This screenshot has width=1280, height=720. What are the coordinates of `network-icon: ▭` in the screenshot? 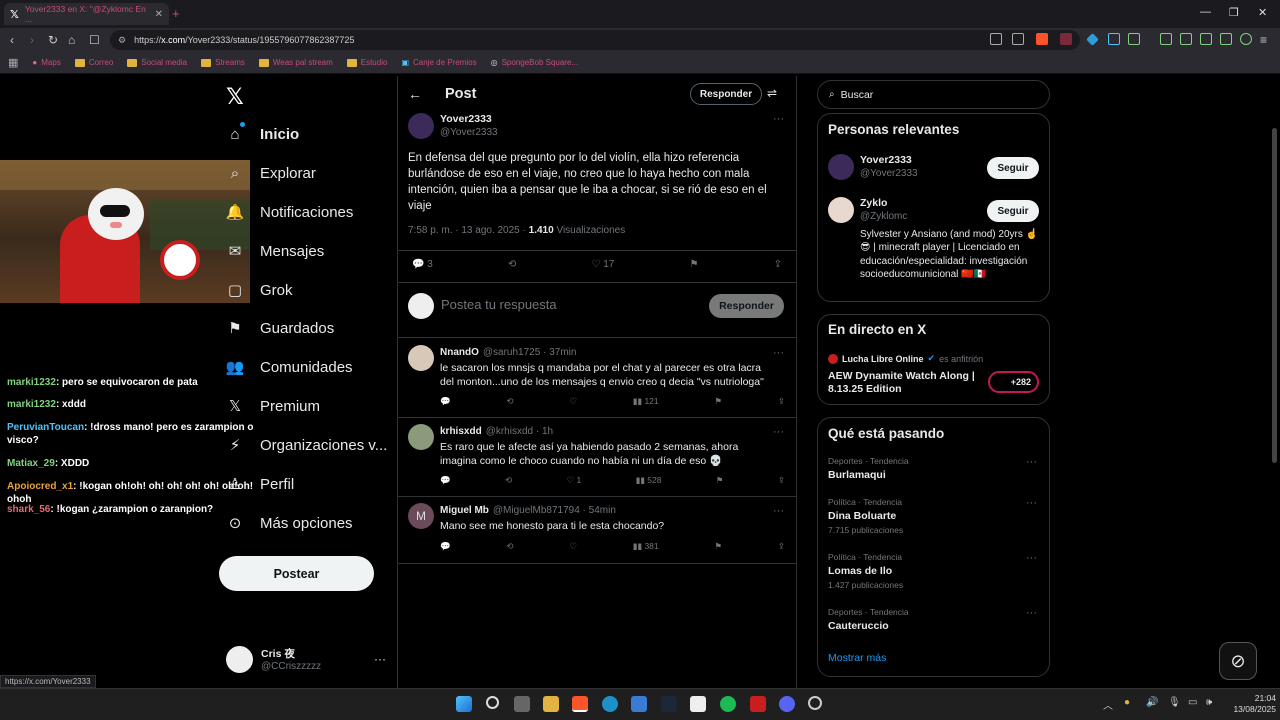 It's located at (1192, 702).